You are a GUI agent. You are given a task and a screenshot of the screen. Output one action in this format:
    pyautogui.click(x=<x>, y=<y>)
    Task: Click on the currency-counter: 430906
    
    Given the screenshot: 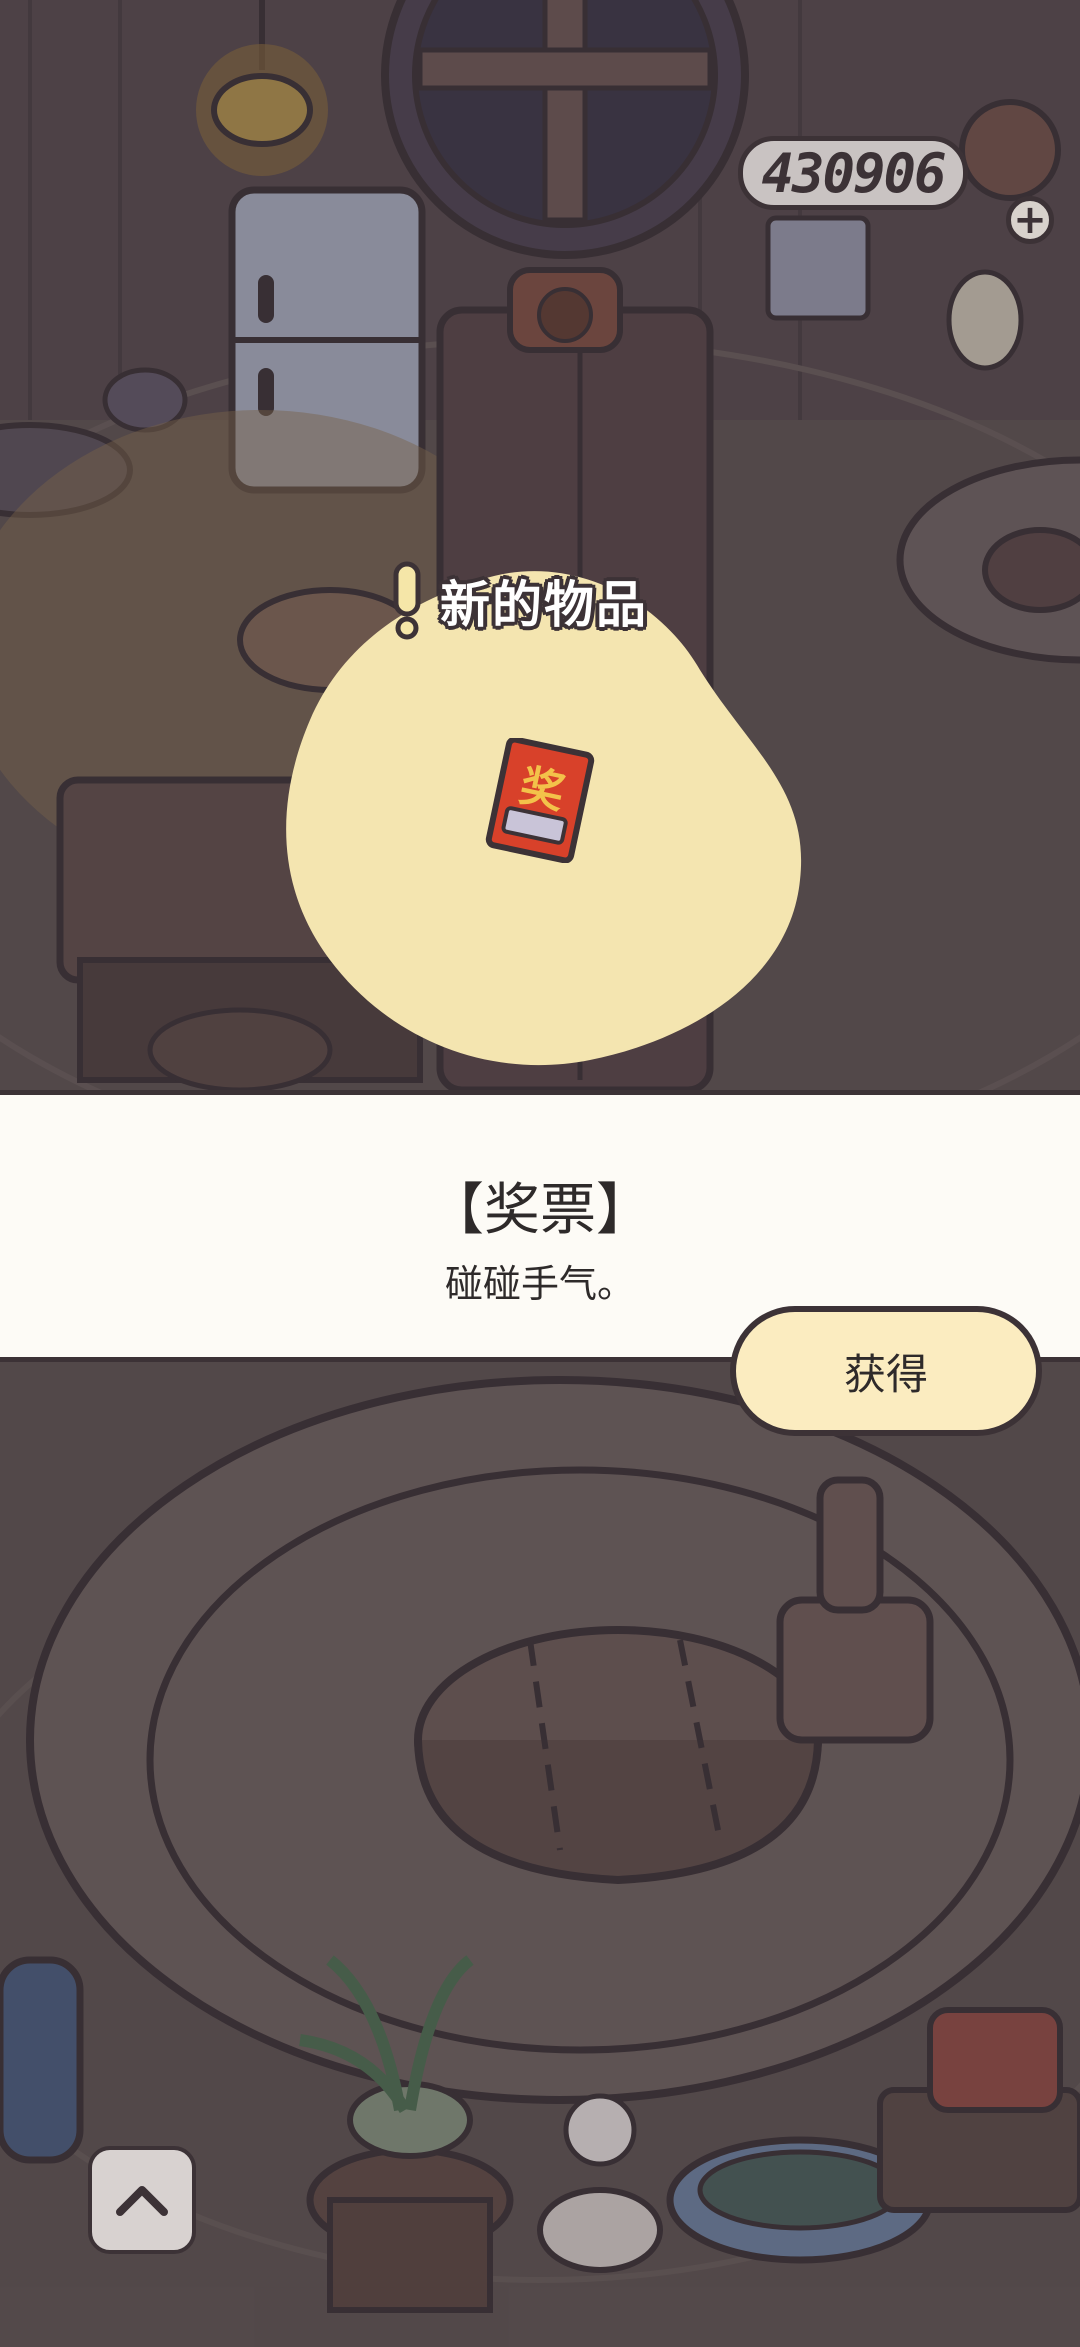 What is the action you would take?
    pyautogui.click(x=853, y=173)
    